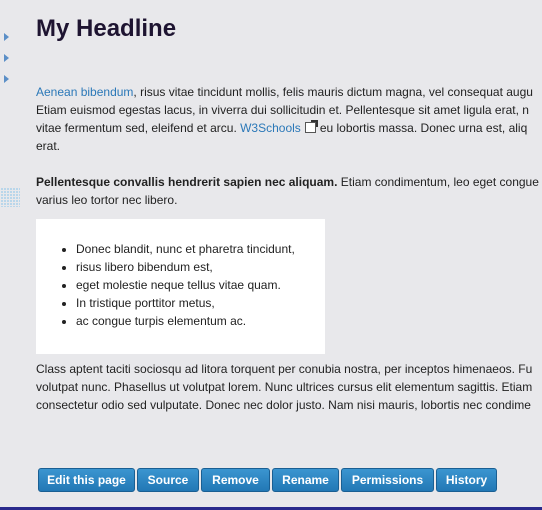 This screenshot has width=542, height=510. Describe the element at coordinates (235, 480) in the screenshot. I see `remove-button: Remove` at that location.